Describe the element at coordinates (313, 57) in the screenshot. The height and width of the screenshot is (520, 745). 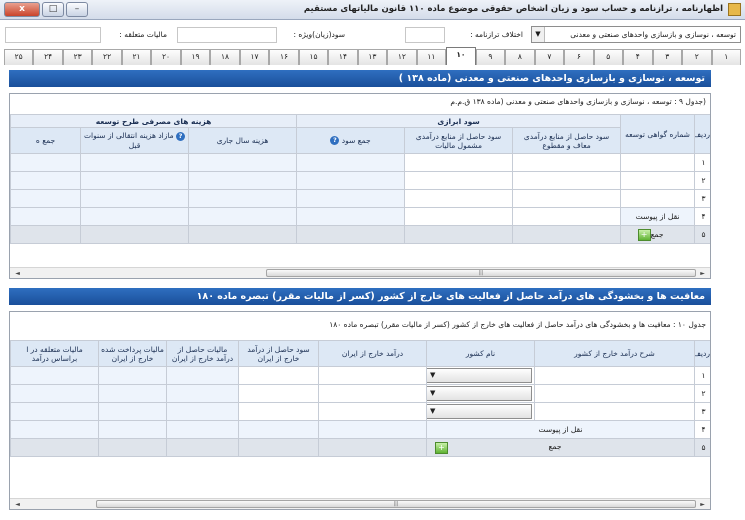
I see `tab-15: ۱۵` at that location.